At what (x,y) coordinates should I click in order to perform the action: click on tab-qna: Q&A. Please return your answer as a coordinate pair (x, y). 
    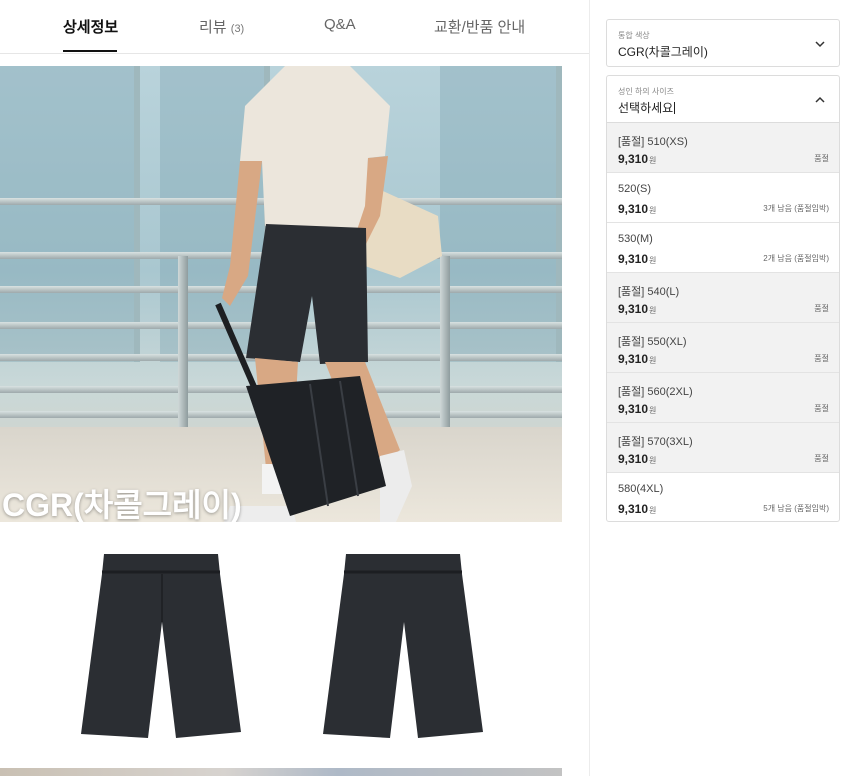
    Looking at the image, I should click on (340, 24).